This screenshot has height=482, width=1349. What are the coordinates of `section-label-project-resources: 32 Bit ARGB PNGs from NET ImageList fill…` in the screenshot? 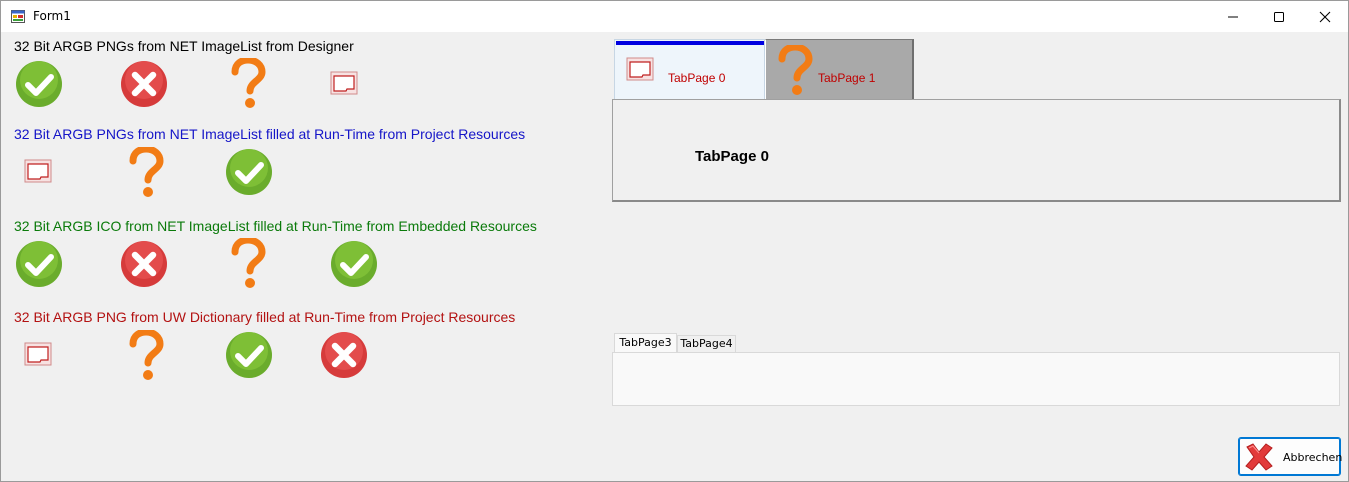 It's located at (270, 134).